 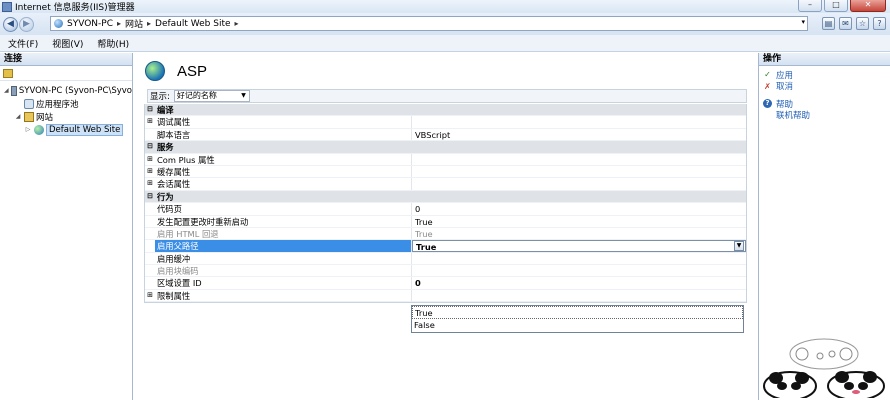 I want to click on property-name: Com Plus 属性, so click(x=283, y=159).